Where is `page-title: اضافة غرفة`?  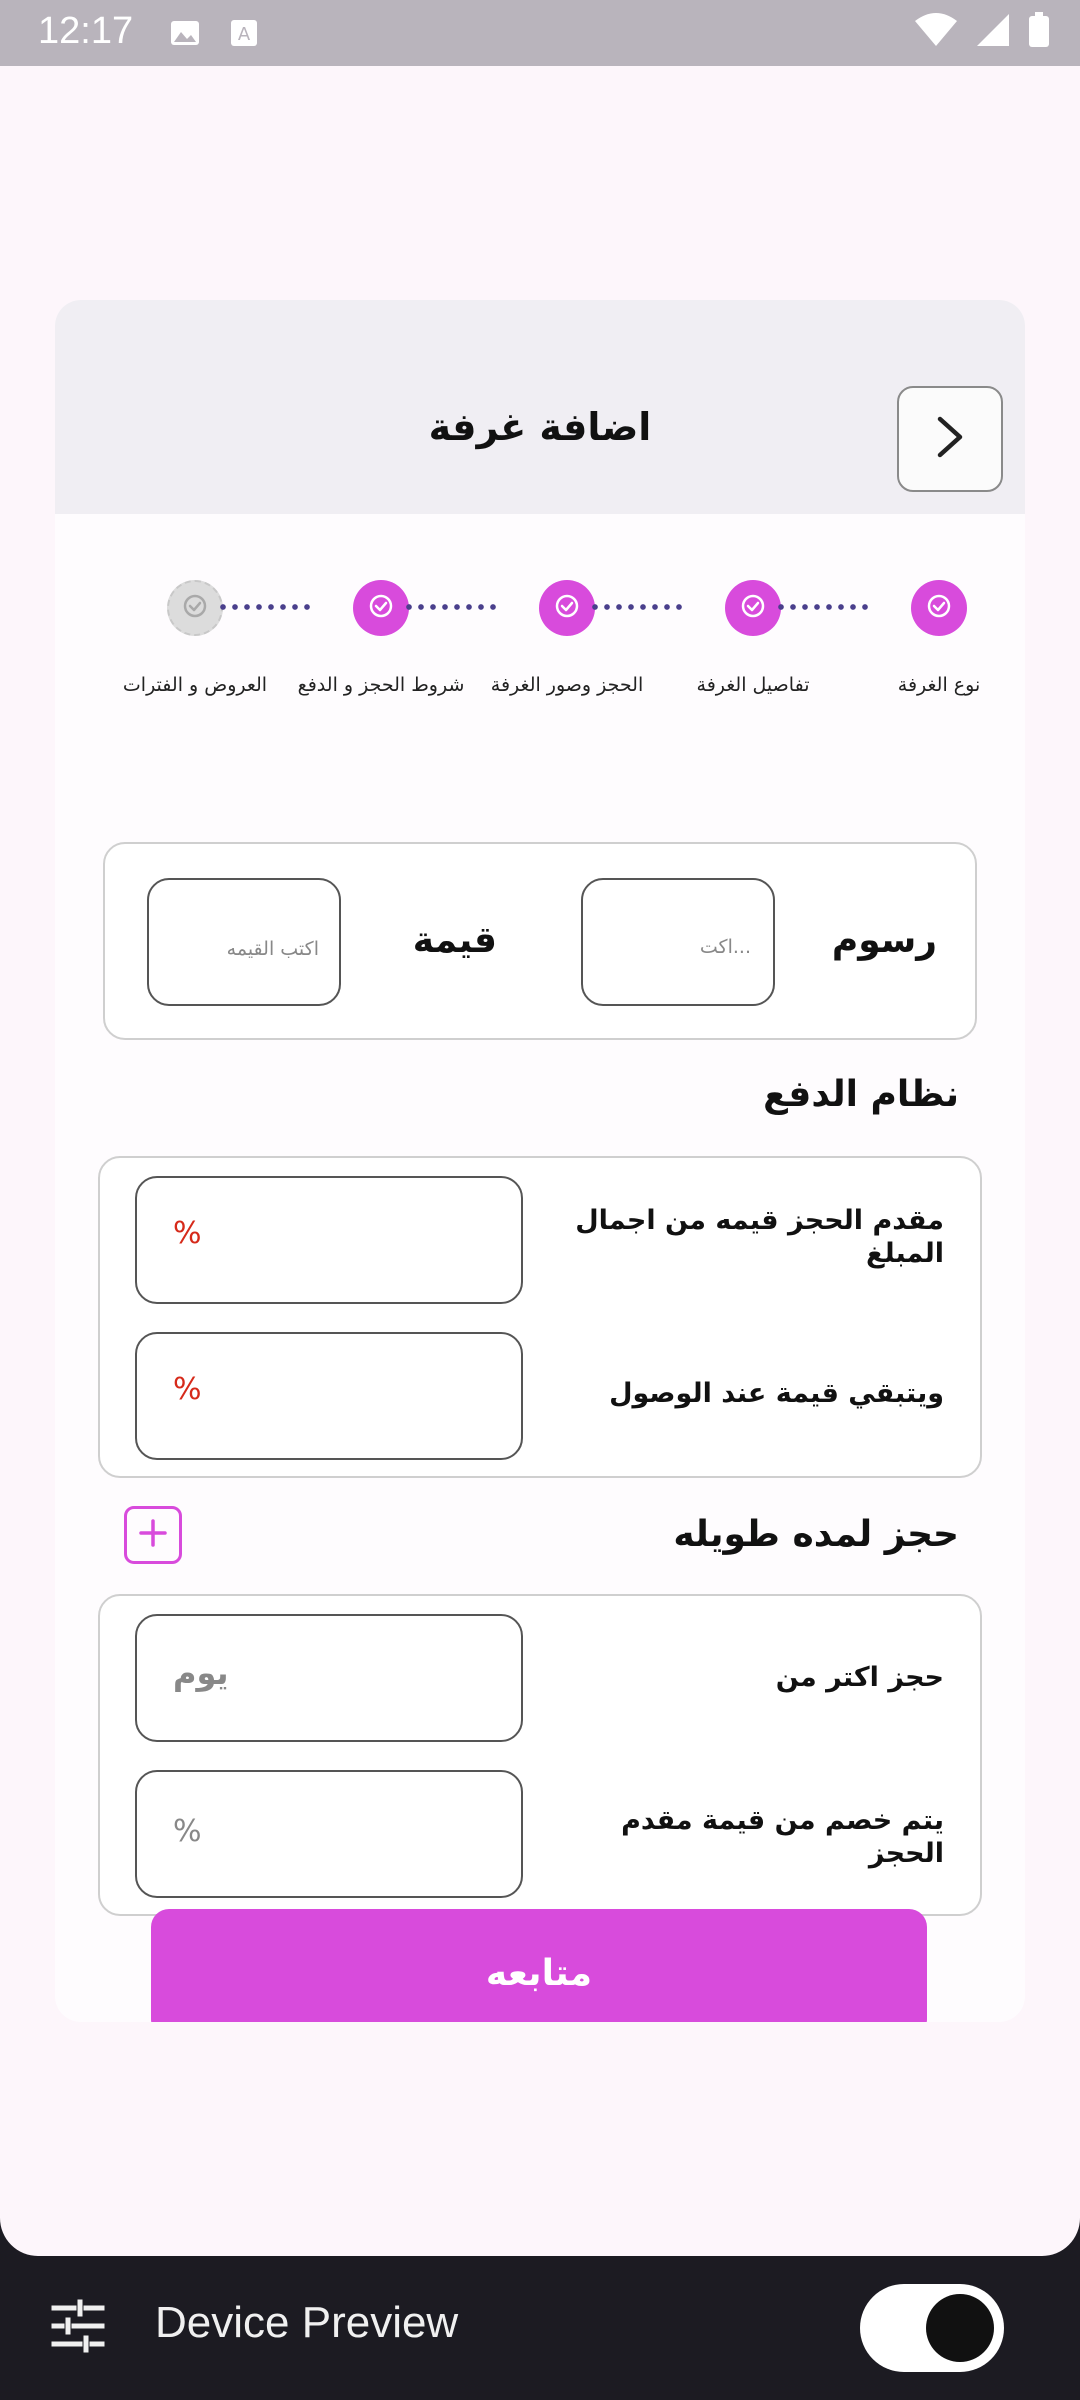 page-title: اضافة غرفة is located at coordinates (540, 427).